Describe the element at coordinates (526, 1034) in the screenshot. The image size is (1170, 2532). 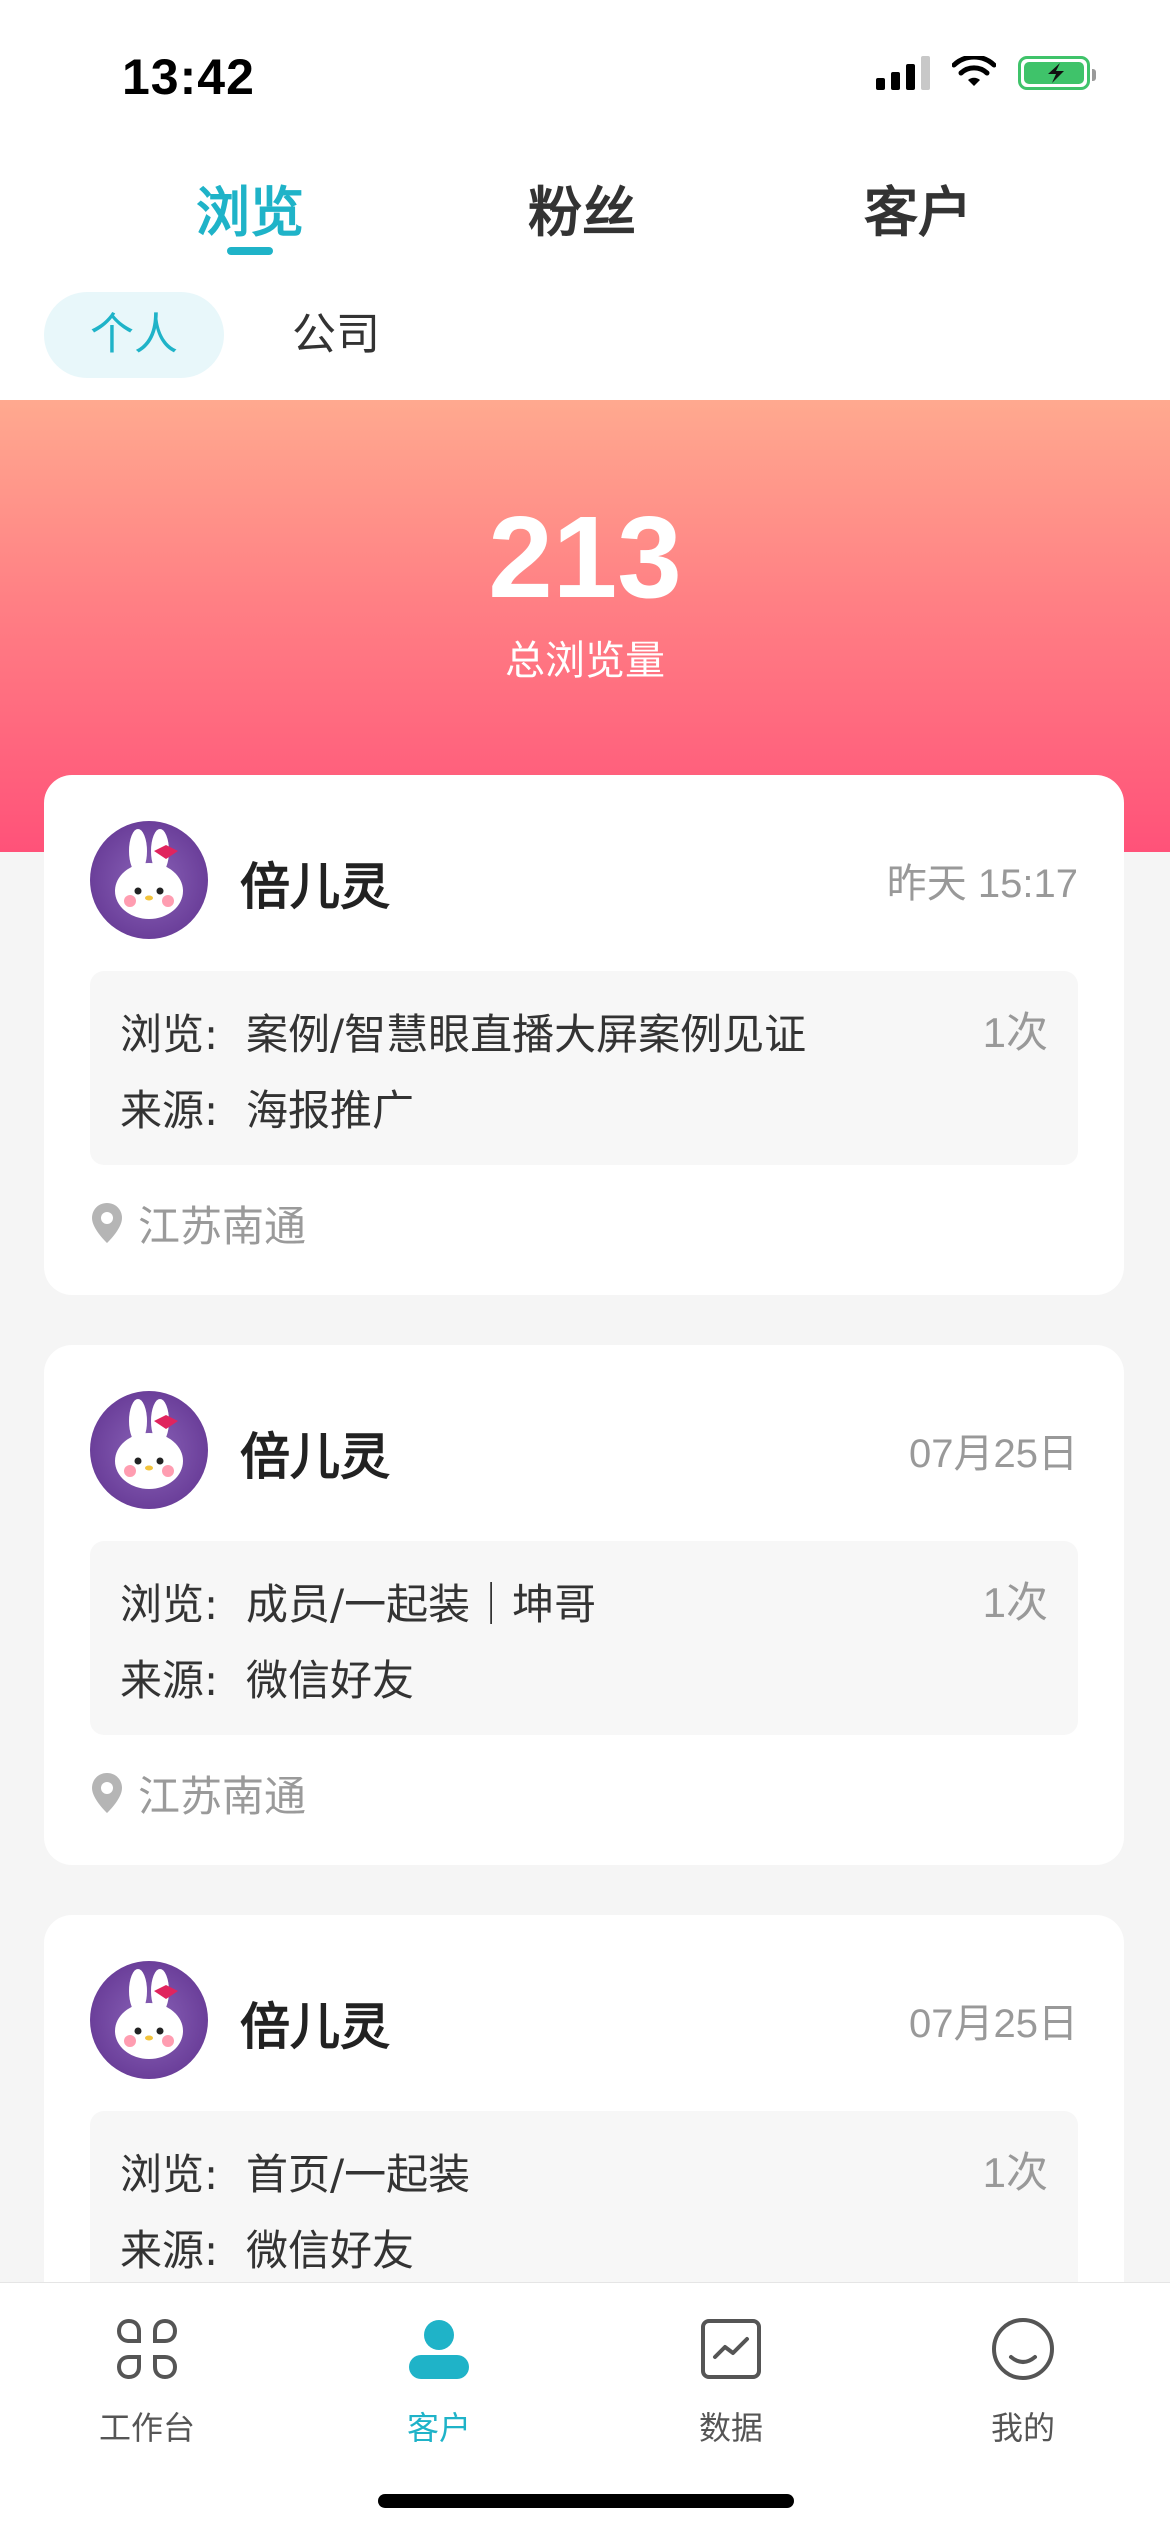
I see `browse-value: 案例/智慧眼直播大屏案例见证` at that location.